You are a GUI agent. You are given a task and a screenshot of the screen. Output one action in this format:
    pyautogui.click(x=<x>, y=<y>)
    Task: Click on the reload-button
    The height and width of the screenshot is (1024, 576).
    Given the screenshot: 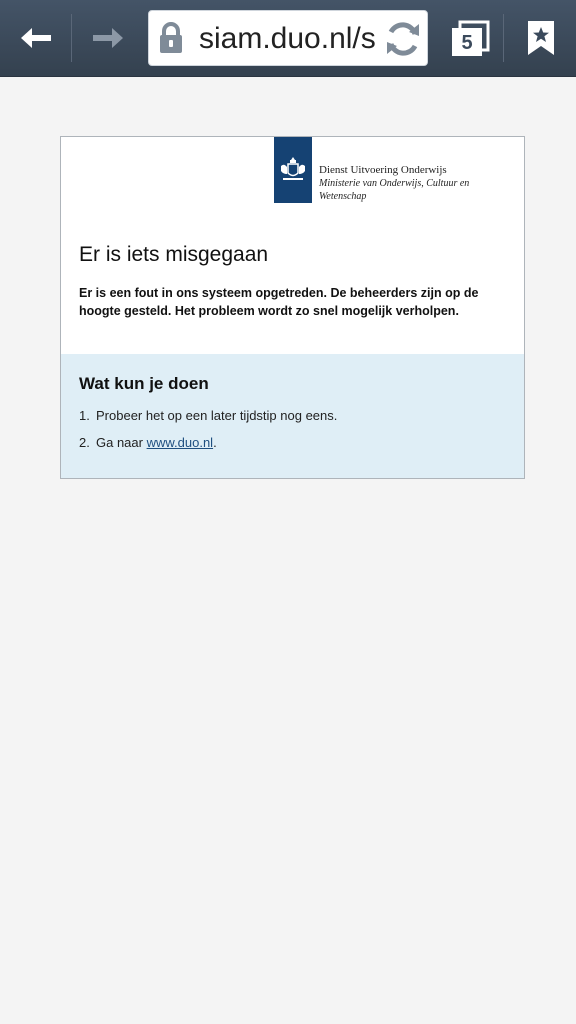 What is the action you would take?
    pyautogui.click(x=402, y=38)
    